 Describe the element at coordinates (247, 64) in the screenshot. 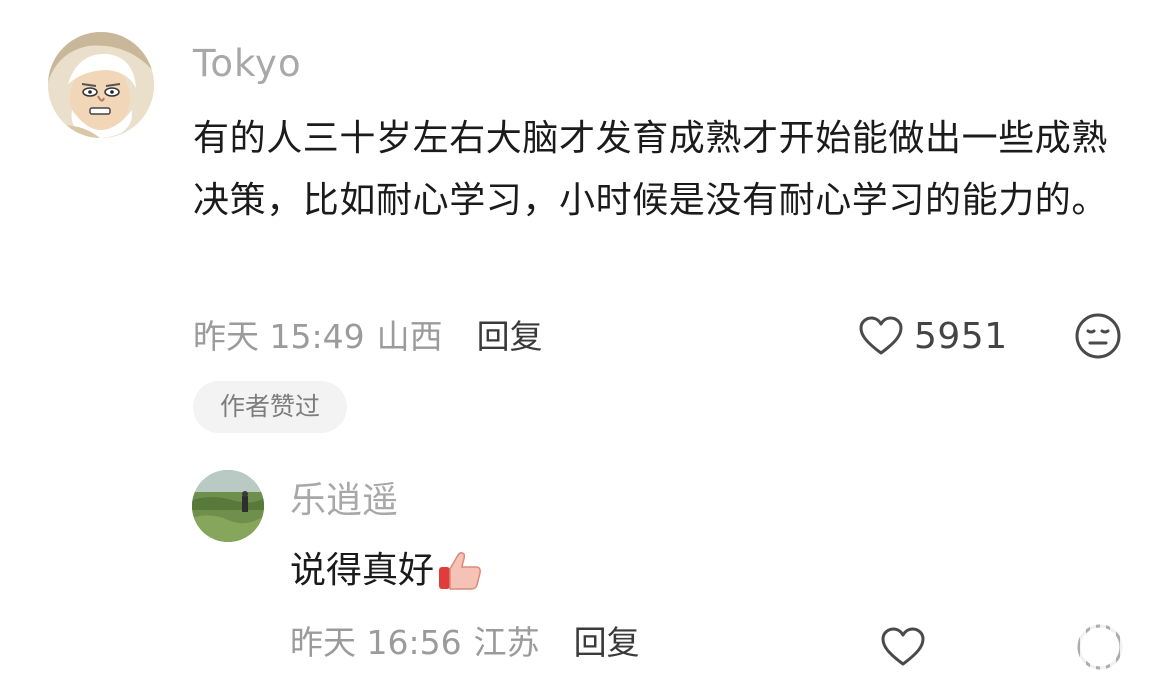

I see `comment-username: Tokyo` at that location.